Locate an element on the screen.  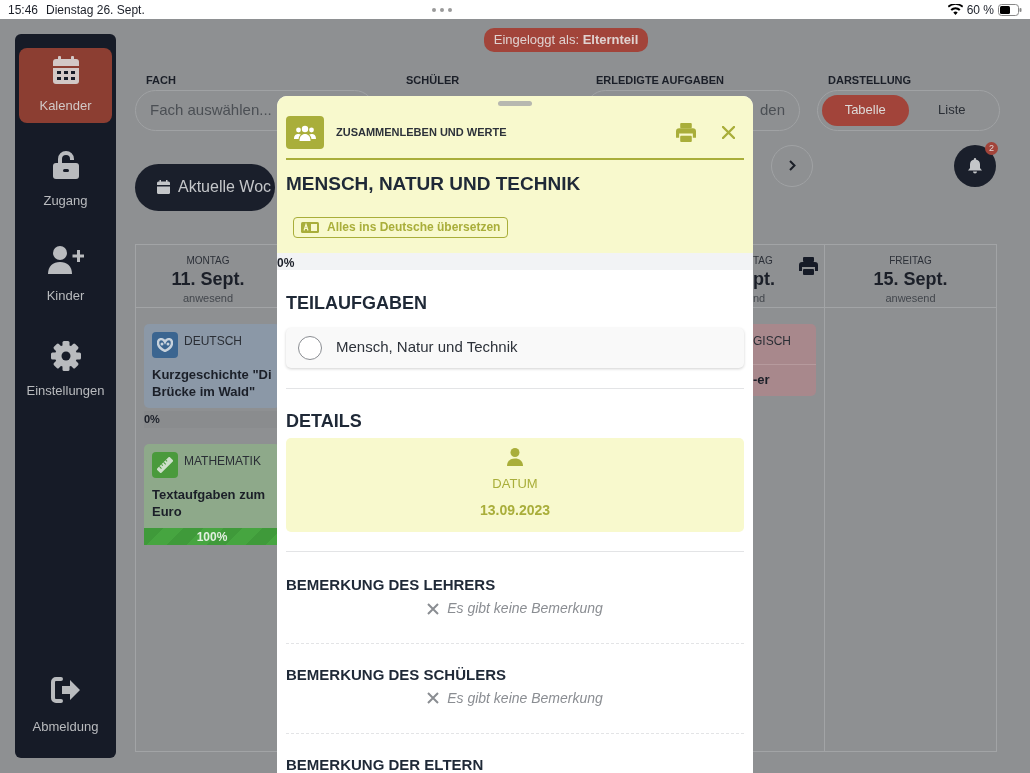
progress-bar: 0% is located at coordinates (212, 419).